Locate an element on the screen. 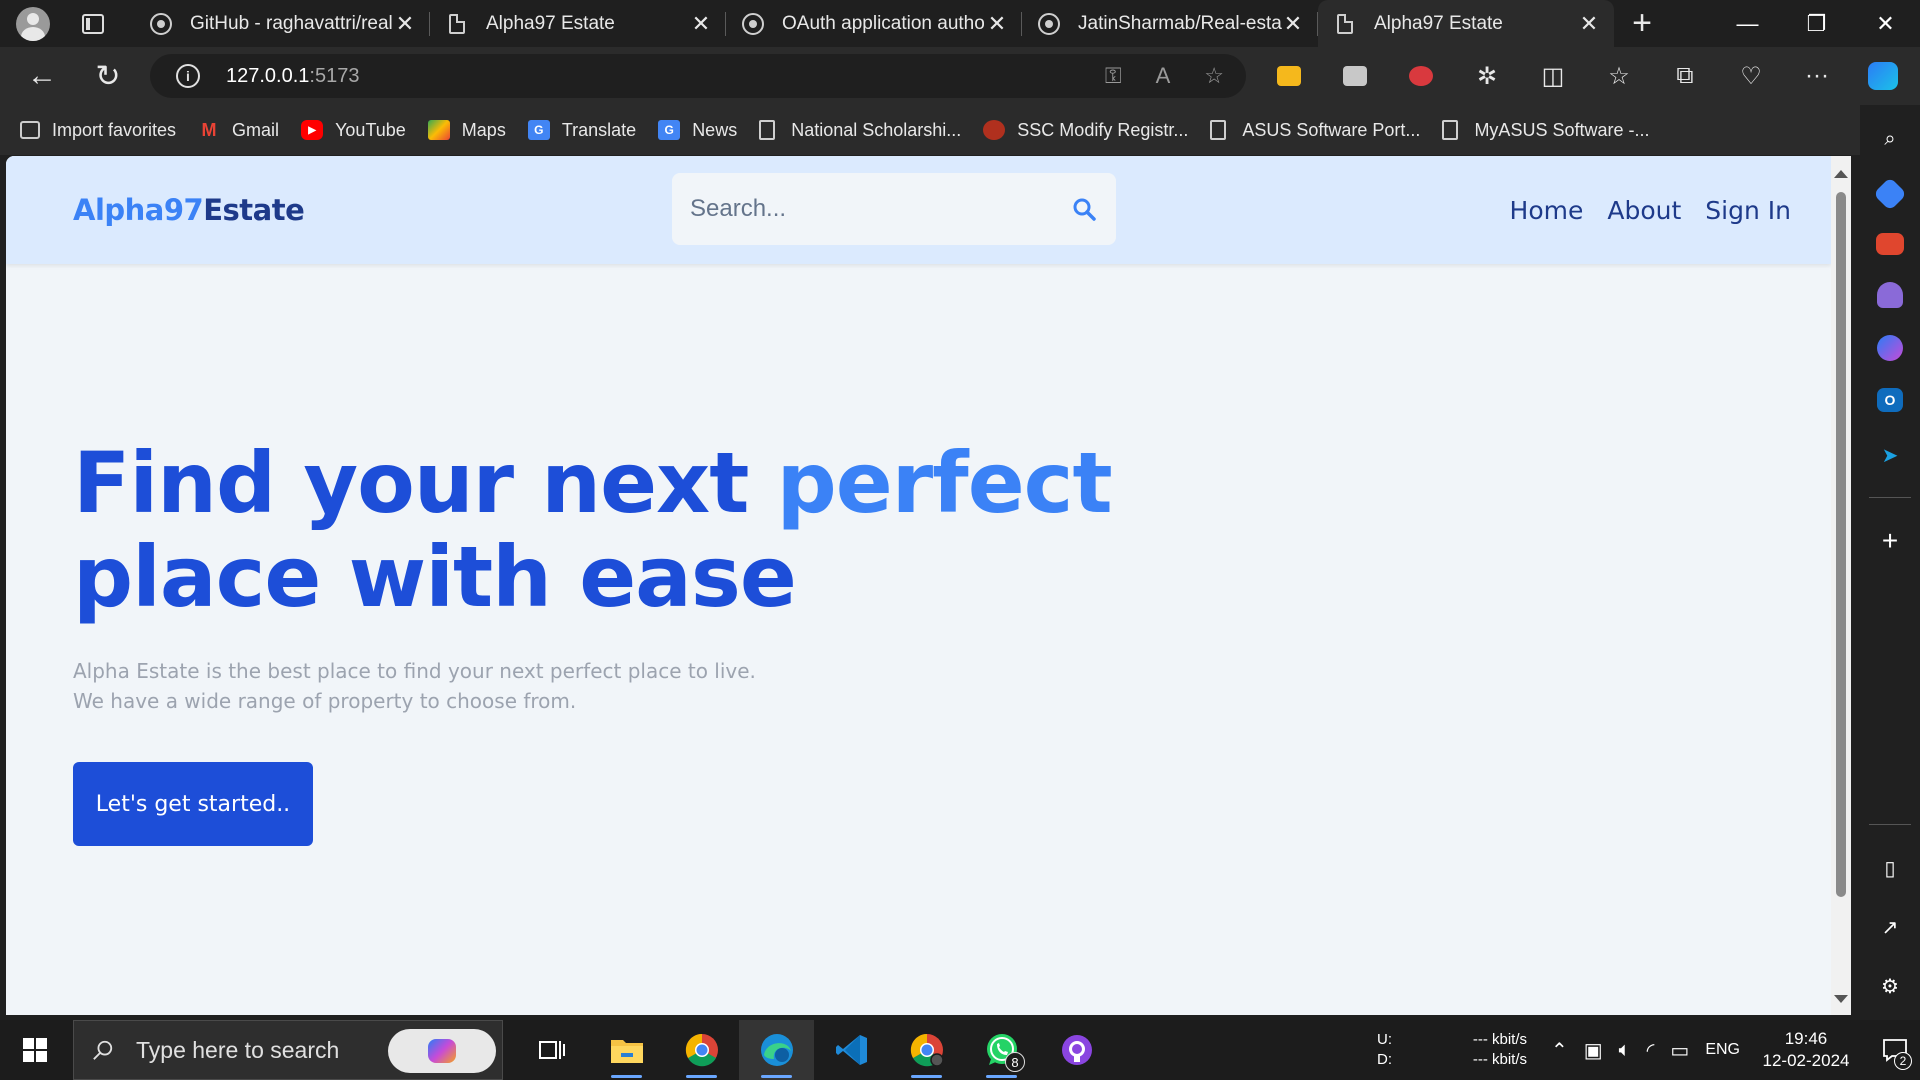  hide-sidebar-icon: ▯ is located at coordinates (1890, 868).